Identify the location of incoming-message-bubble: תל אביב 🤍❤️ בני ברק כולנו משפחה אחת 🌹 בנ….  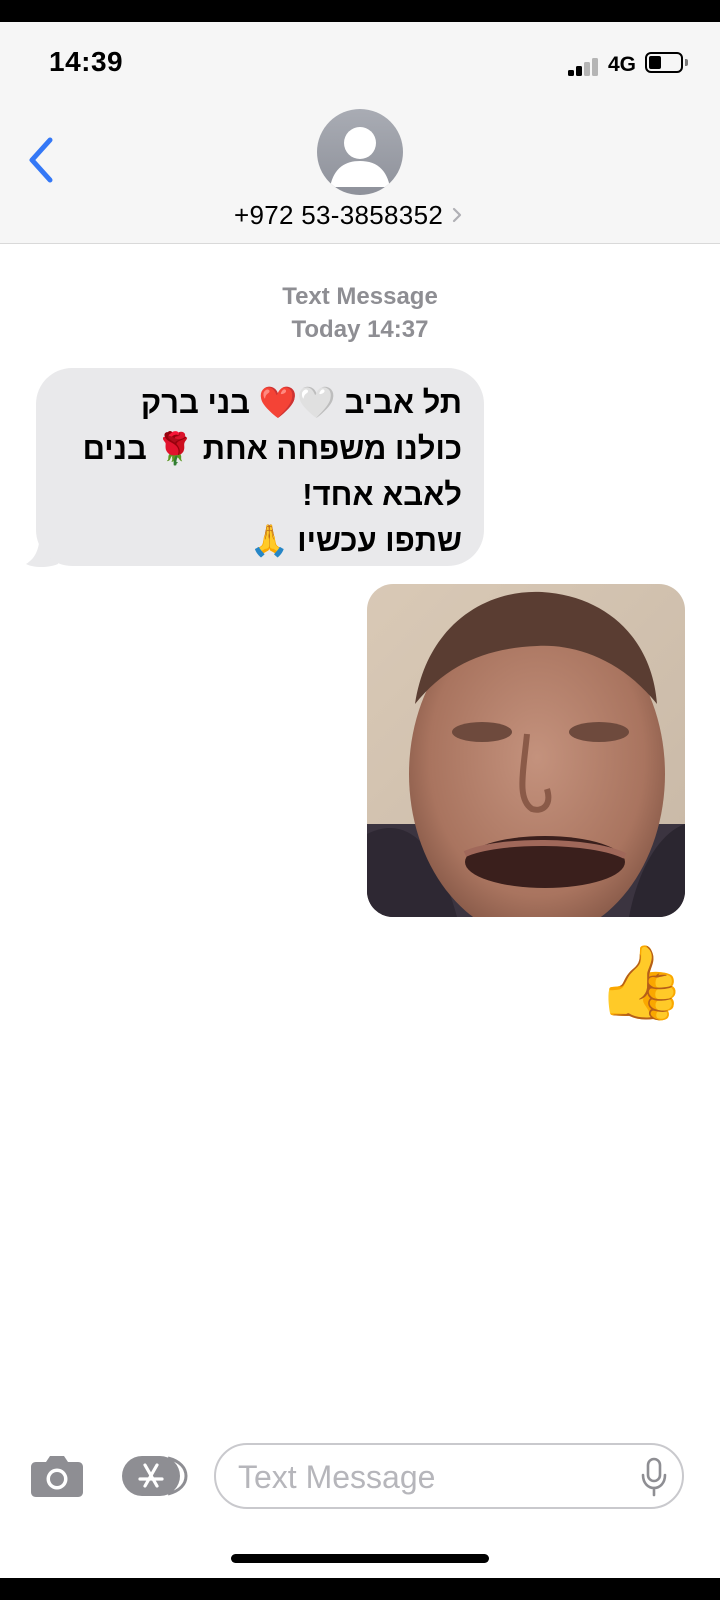
(260, 467).